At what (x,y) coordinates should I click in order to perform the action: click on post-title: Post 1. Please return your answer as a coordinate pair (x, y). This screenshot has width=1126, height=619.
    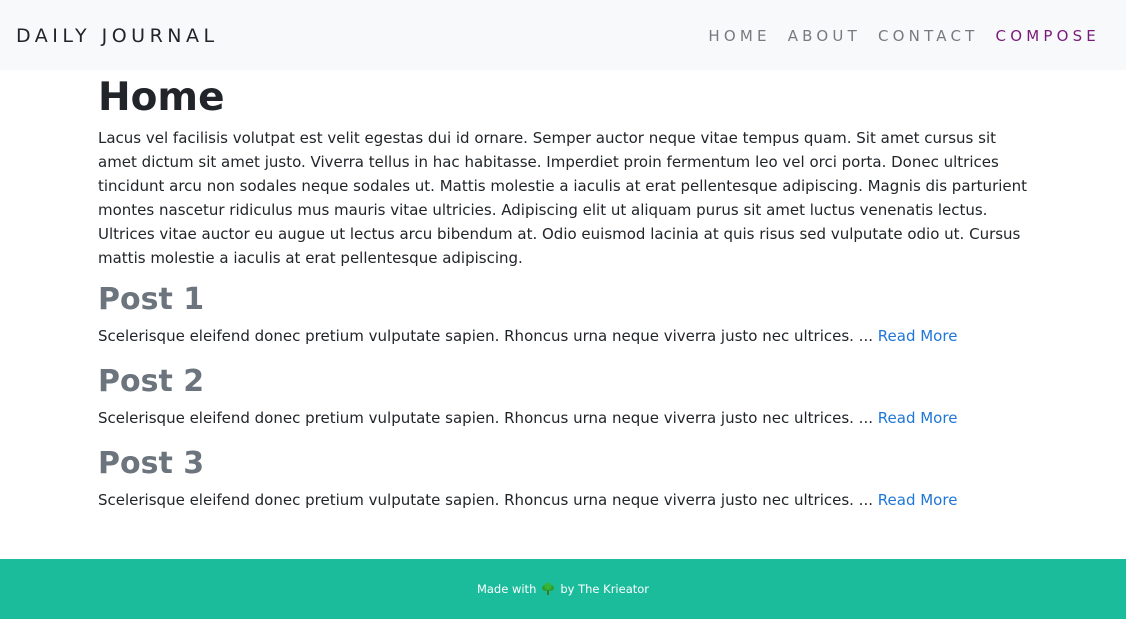
    Looking at the image, I should click on (151, 299).